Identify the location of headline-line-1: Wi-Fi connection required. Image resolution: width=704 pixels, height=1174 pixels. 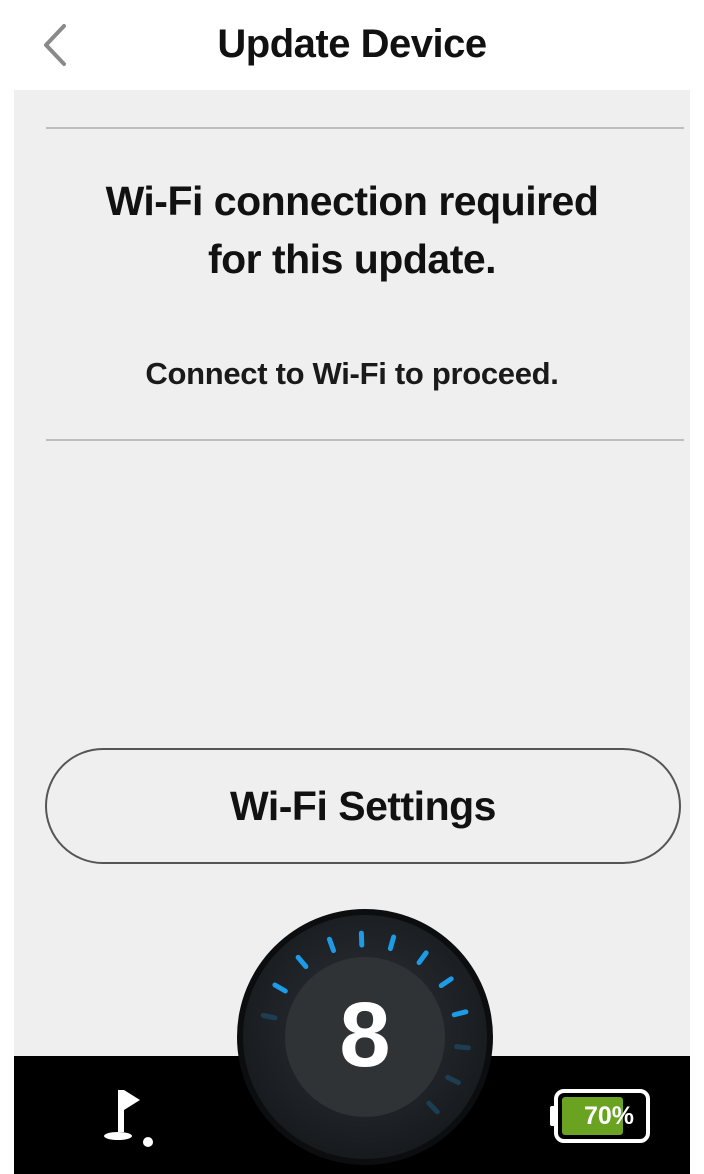
(352, 201).